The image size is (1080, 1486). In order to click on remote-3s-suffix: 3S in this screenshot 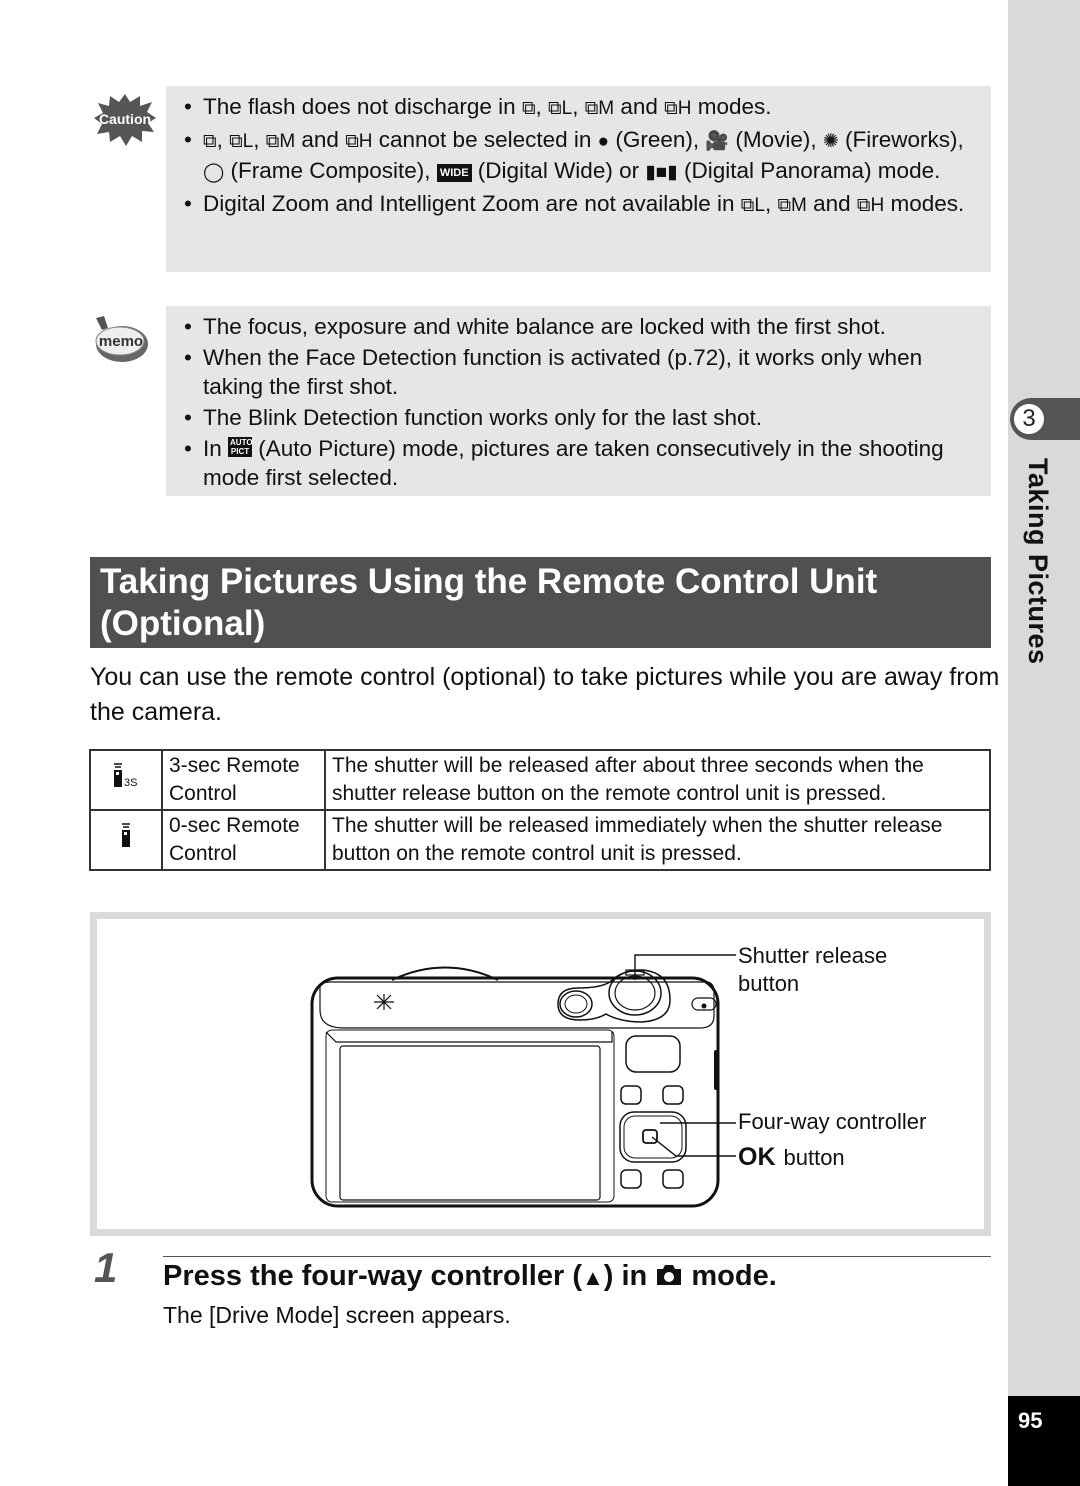, I will do `click(130, 783)`.